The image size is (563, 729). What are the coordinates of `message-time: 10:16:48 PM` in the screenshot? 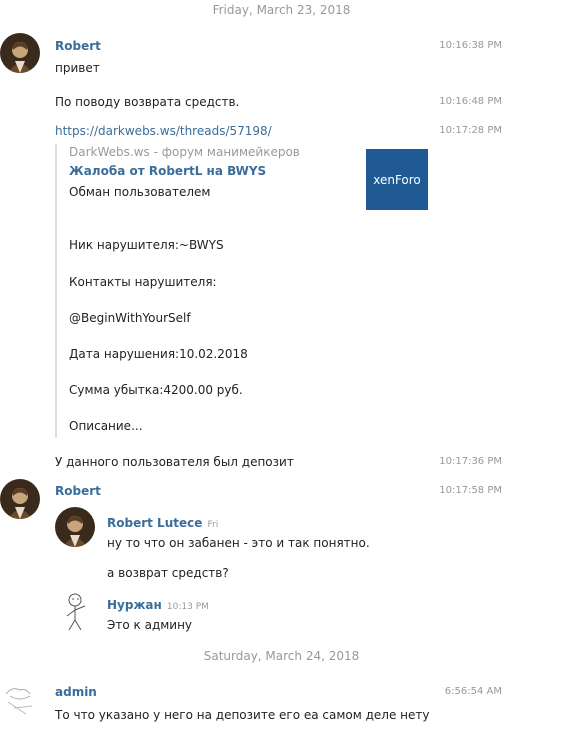 It's located at (470, 101).